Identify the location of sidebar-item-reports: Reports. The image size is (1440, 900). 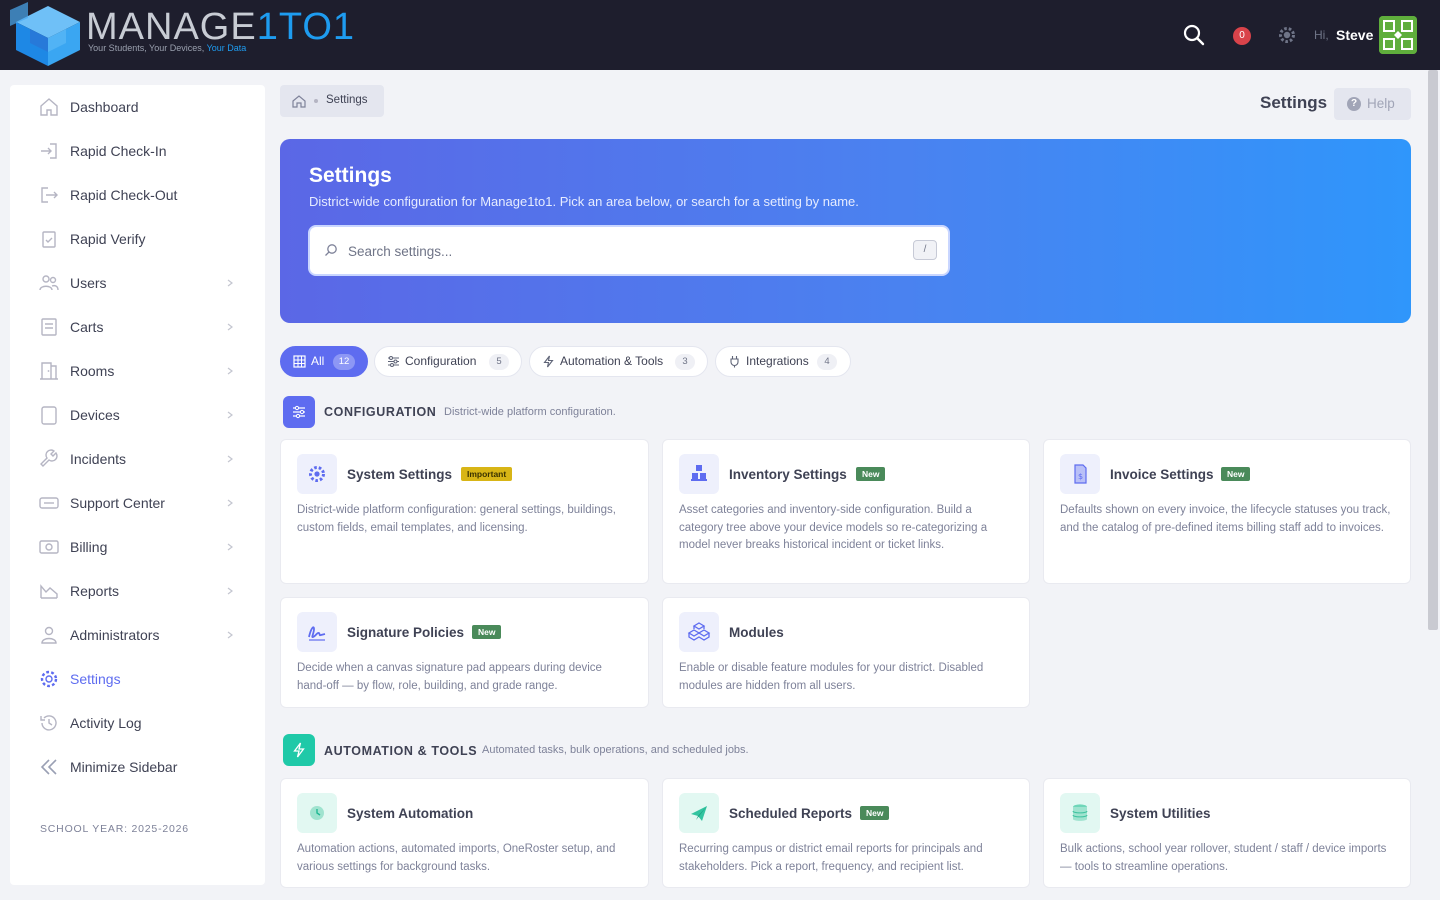
(137, 591).